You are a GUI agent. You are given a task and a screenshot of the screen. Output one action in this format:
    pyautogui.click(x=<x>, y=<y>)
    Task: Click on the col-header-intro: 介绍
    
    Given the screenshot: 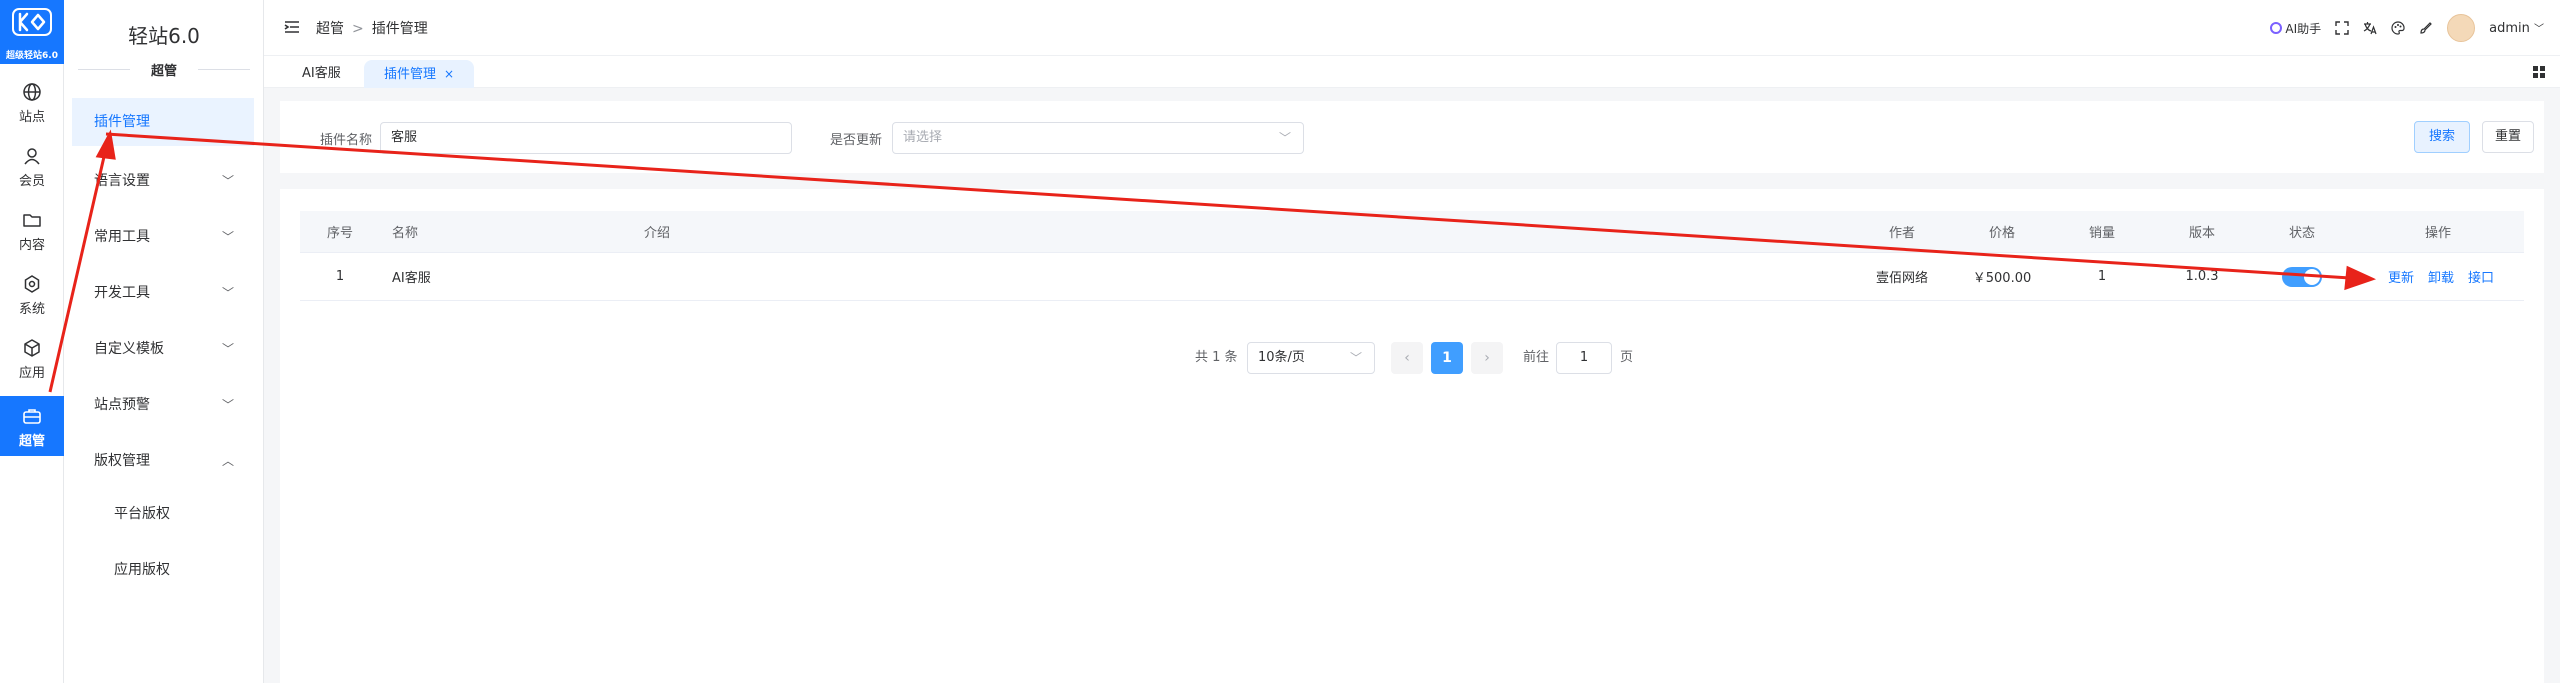 What is the action you would take?
    pyautogui.click(x=657, y=233)
    